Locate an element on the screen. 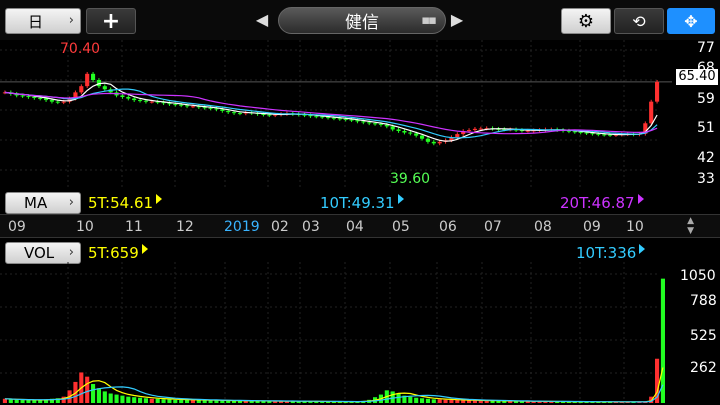 The image size is (720, 405). ma20-value: 20T:46.87 is located at coordinates (602, 203).